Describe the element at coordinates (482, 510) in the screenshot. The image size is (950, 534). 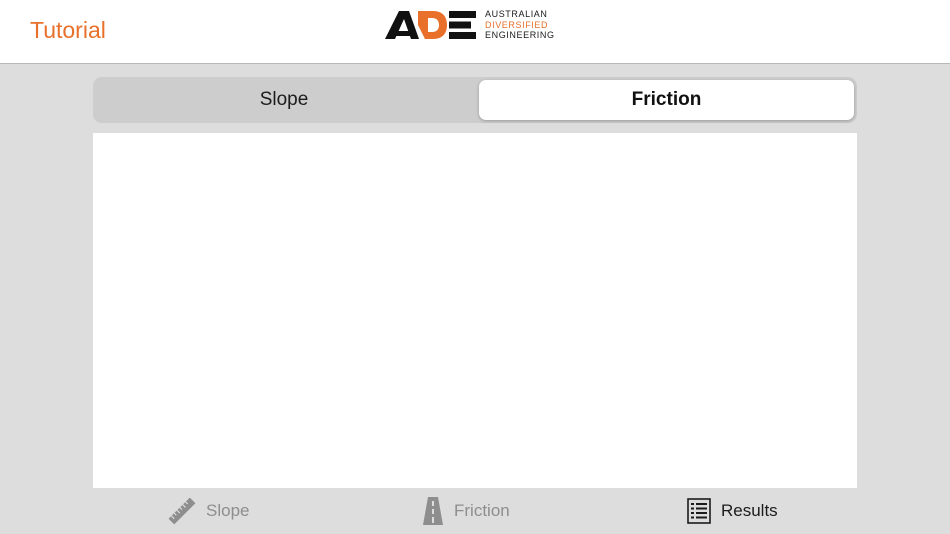
I see `tab-friction-label: Friction` at that location.